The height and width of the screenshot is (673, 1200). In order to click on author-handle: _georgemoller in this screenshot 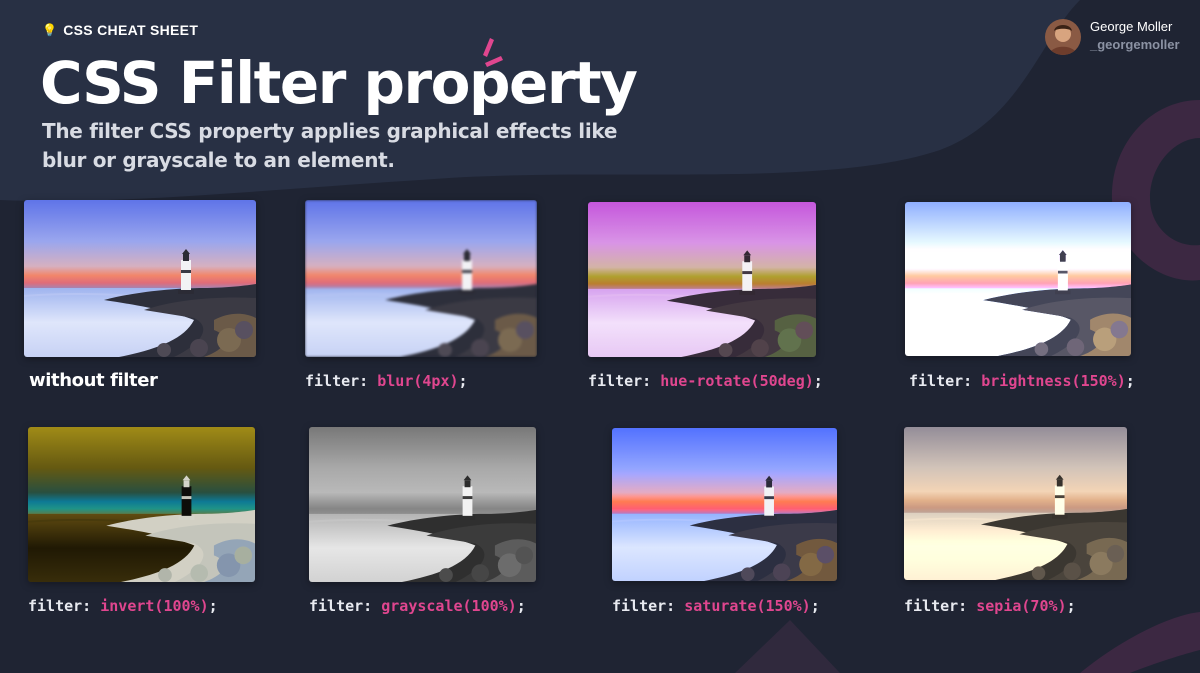, I will do `click(1135, 44)`.